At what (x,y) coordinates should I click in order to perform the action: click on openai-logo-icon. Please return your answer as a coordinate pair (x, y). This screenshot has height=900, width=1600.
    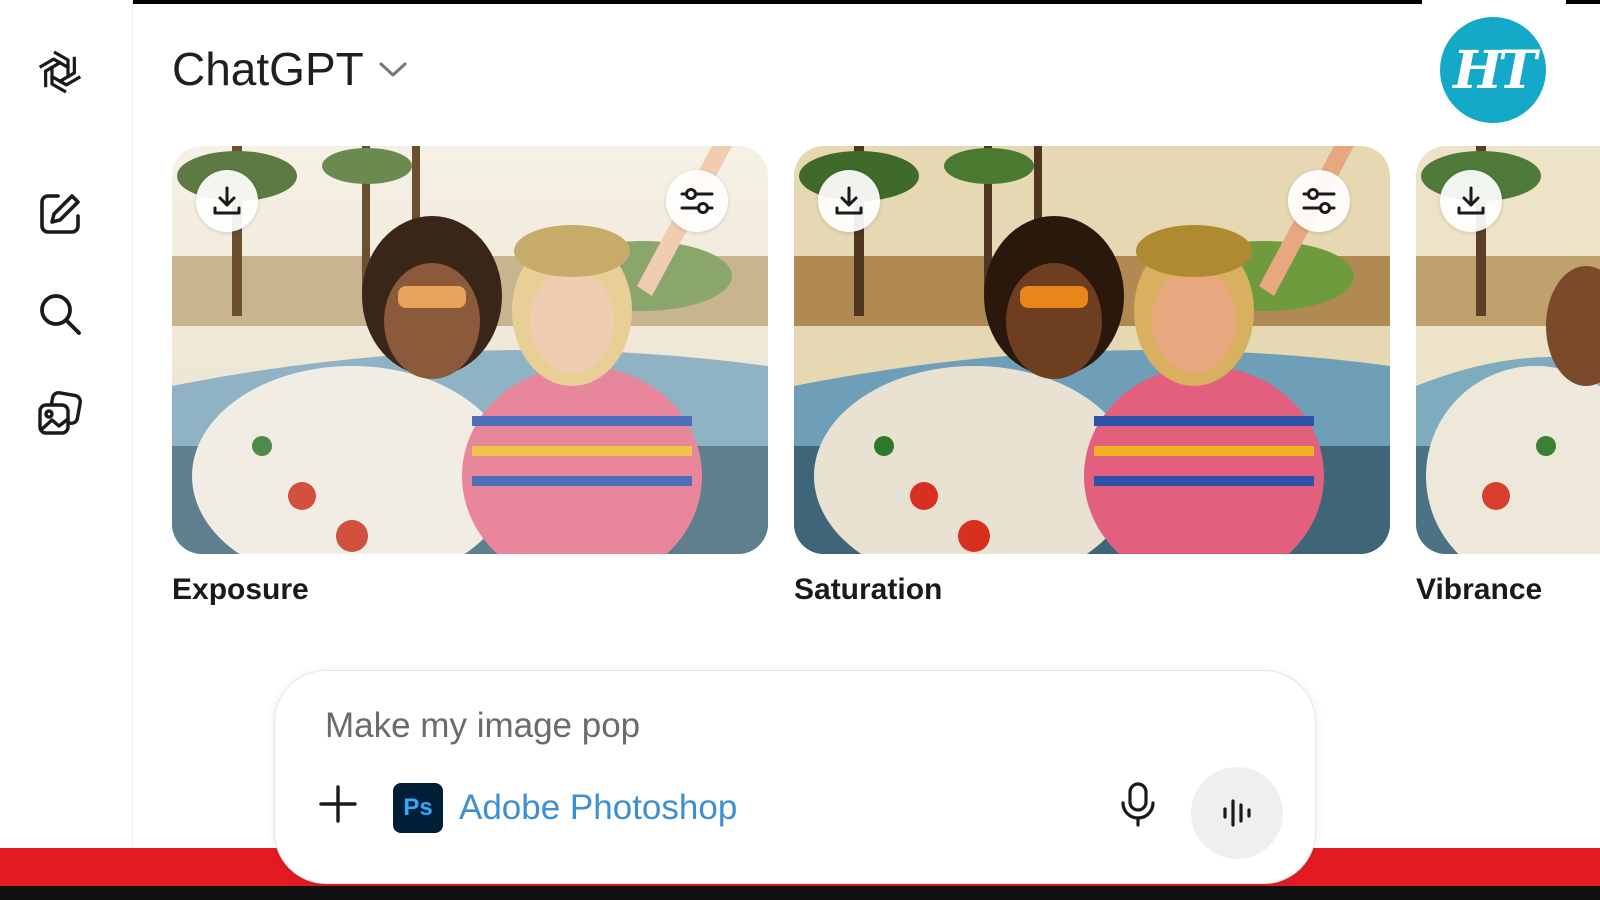
    Looking at the image, I should click on (60, 72).